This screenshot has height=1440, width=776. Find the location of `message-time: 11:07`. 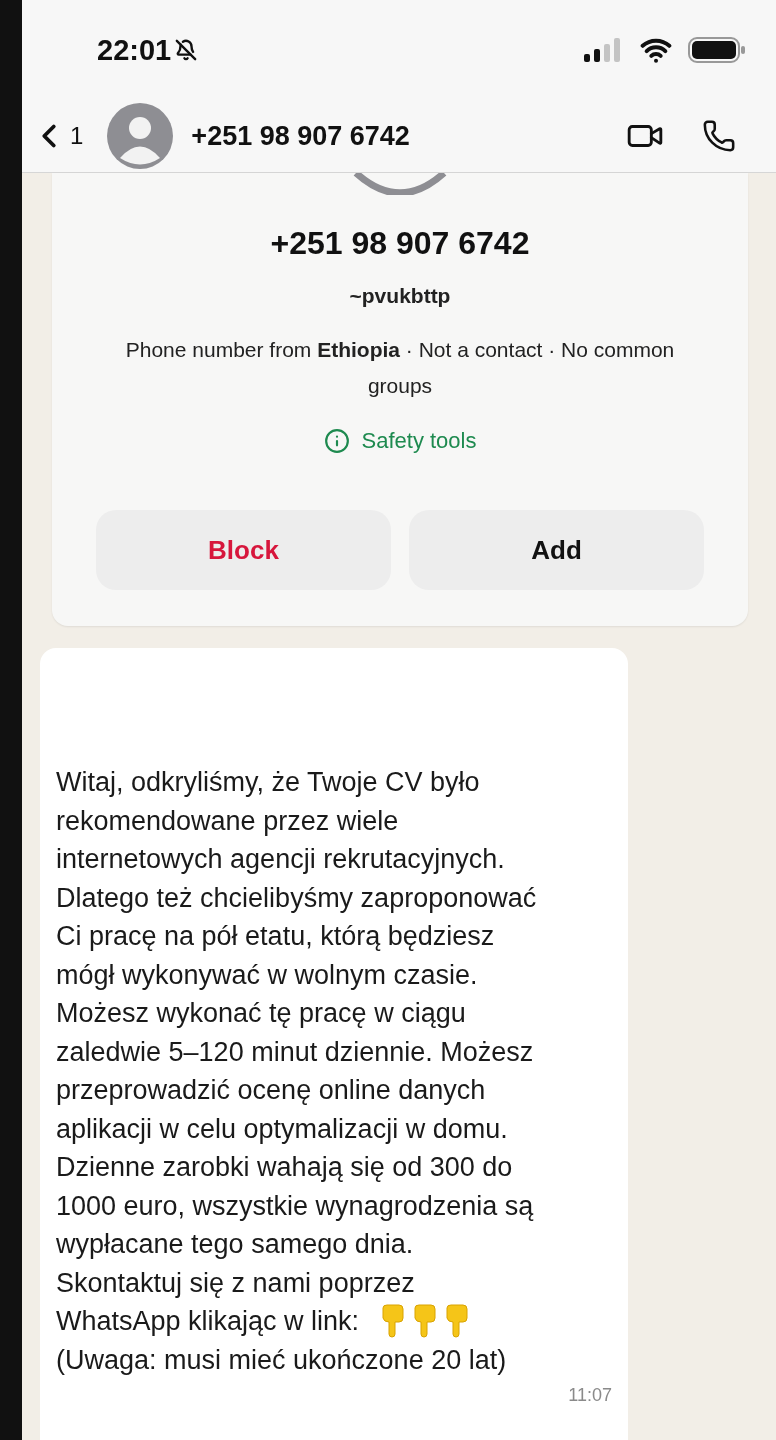

message-time: 11:07 is located at coordinates (590, 1395).